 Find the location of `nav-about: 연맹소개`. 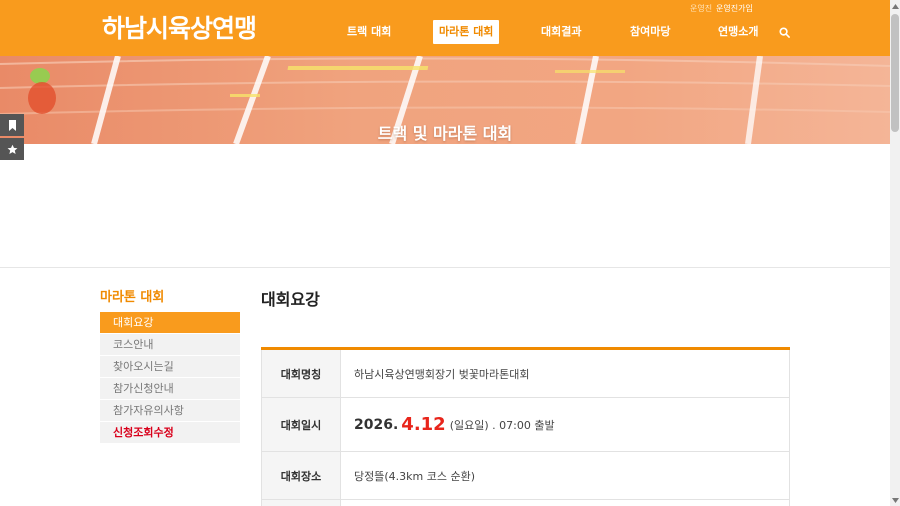

nav-about: 연맹소개 is located at coordinates (738, 32).